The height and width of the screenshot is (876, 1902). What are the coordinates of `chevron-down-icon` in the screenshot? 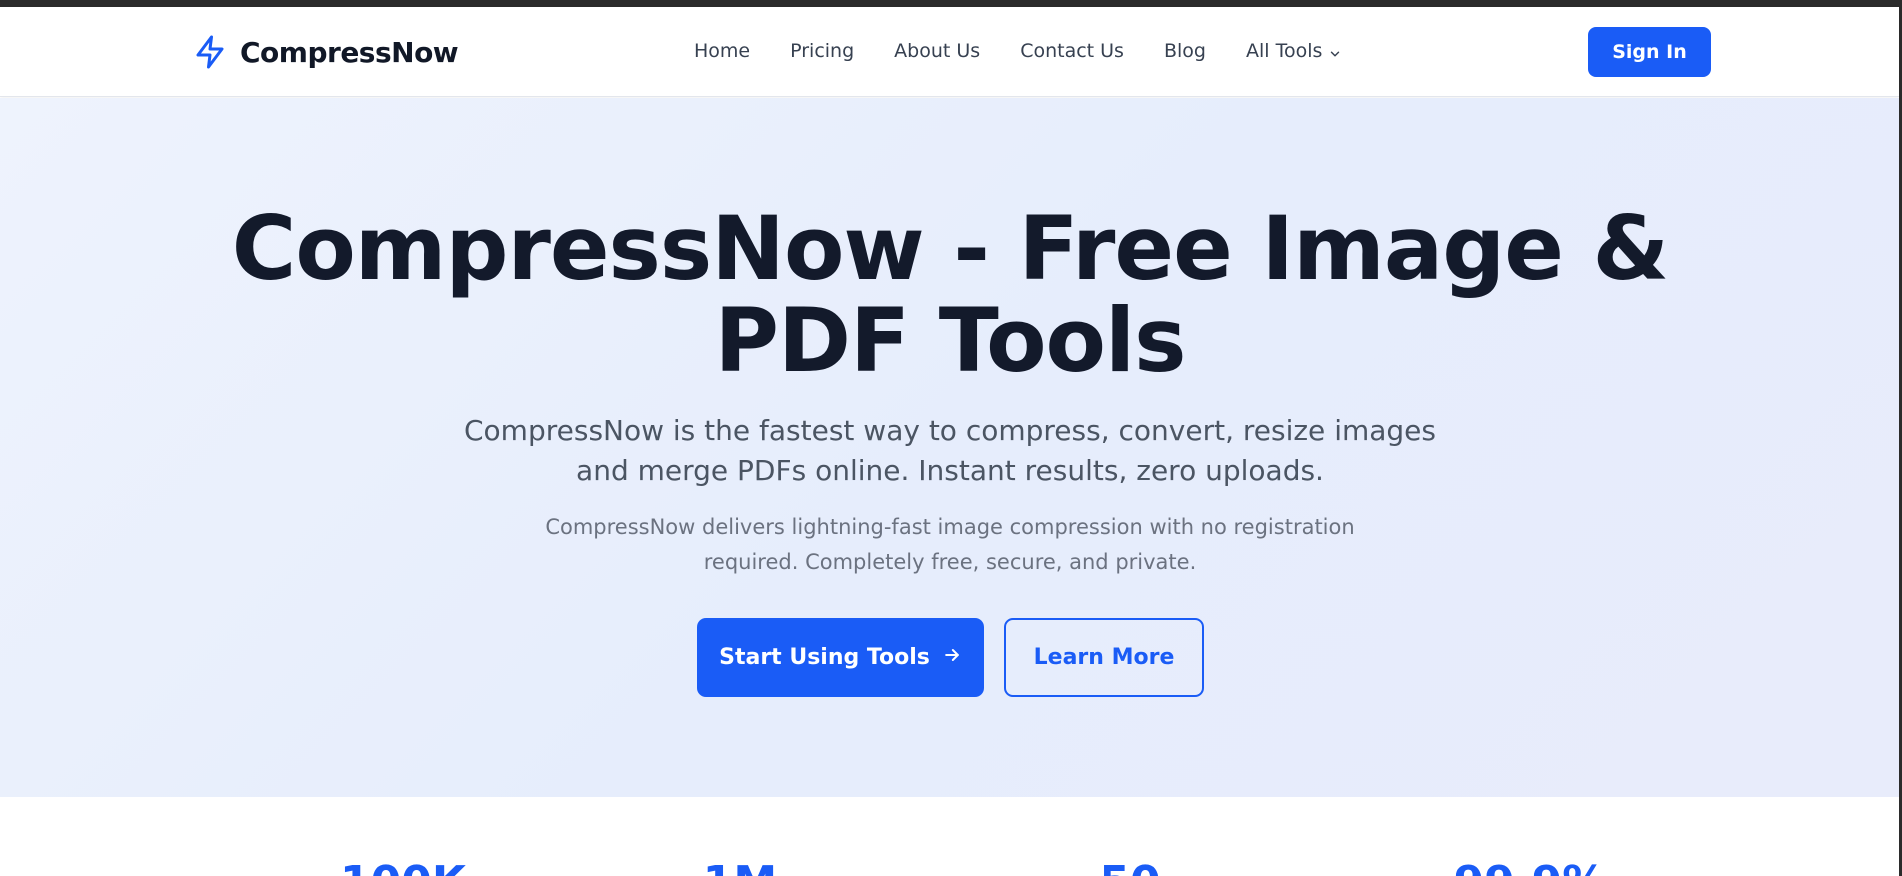 It's located at (1335, 51).